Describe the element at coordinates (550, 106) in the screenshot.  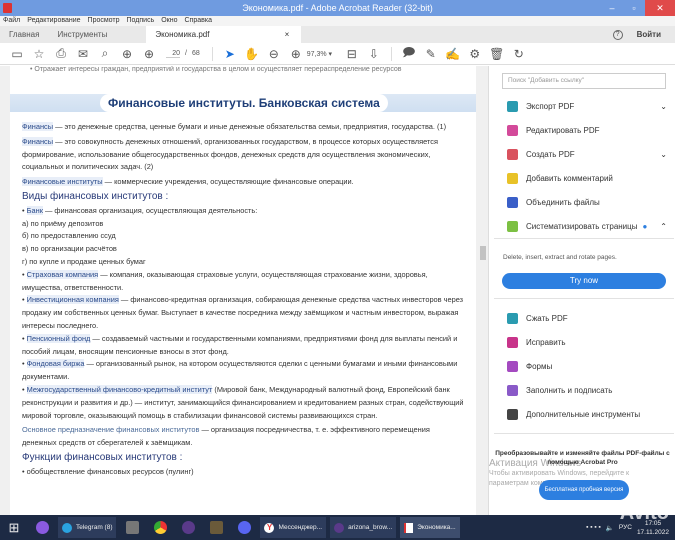
I see `tool-label: Экспорт PDF` at that location.